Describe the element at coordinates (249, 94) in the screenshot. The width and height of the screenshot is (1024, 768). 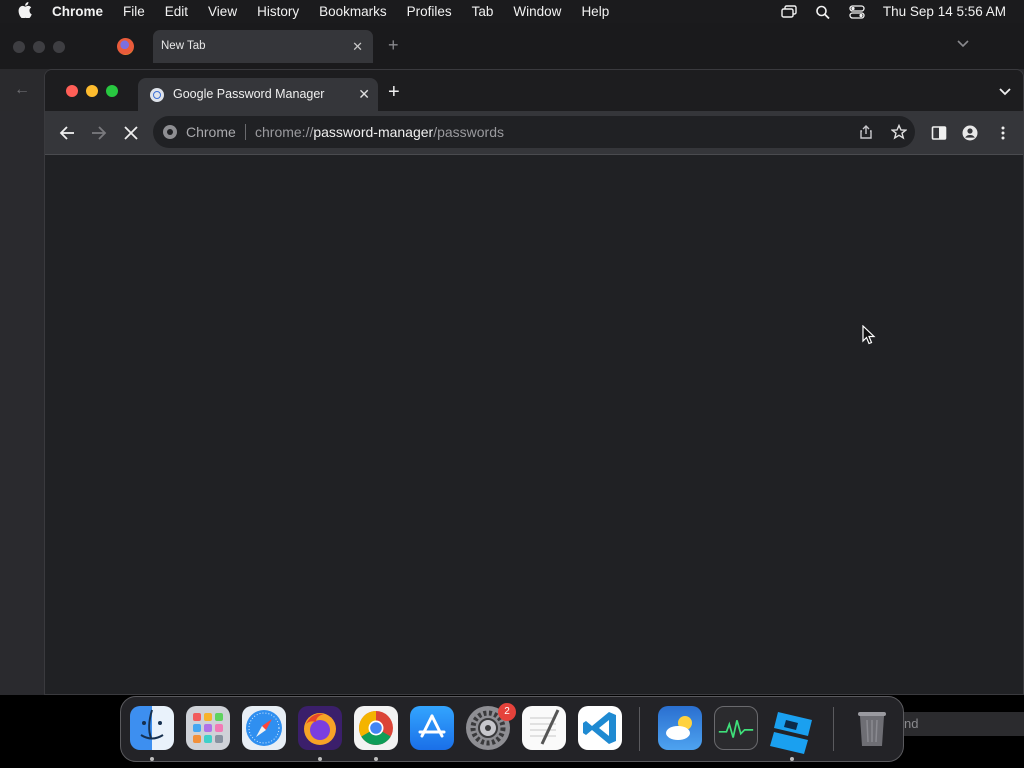
I see `tab-title: Google Password Manager` at that location.